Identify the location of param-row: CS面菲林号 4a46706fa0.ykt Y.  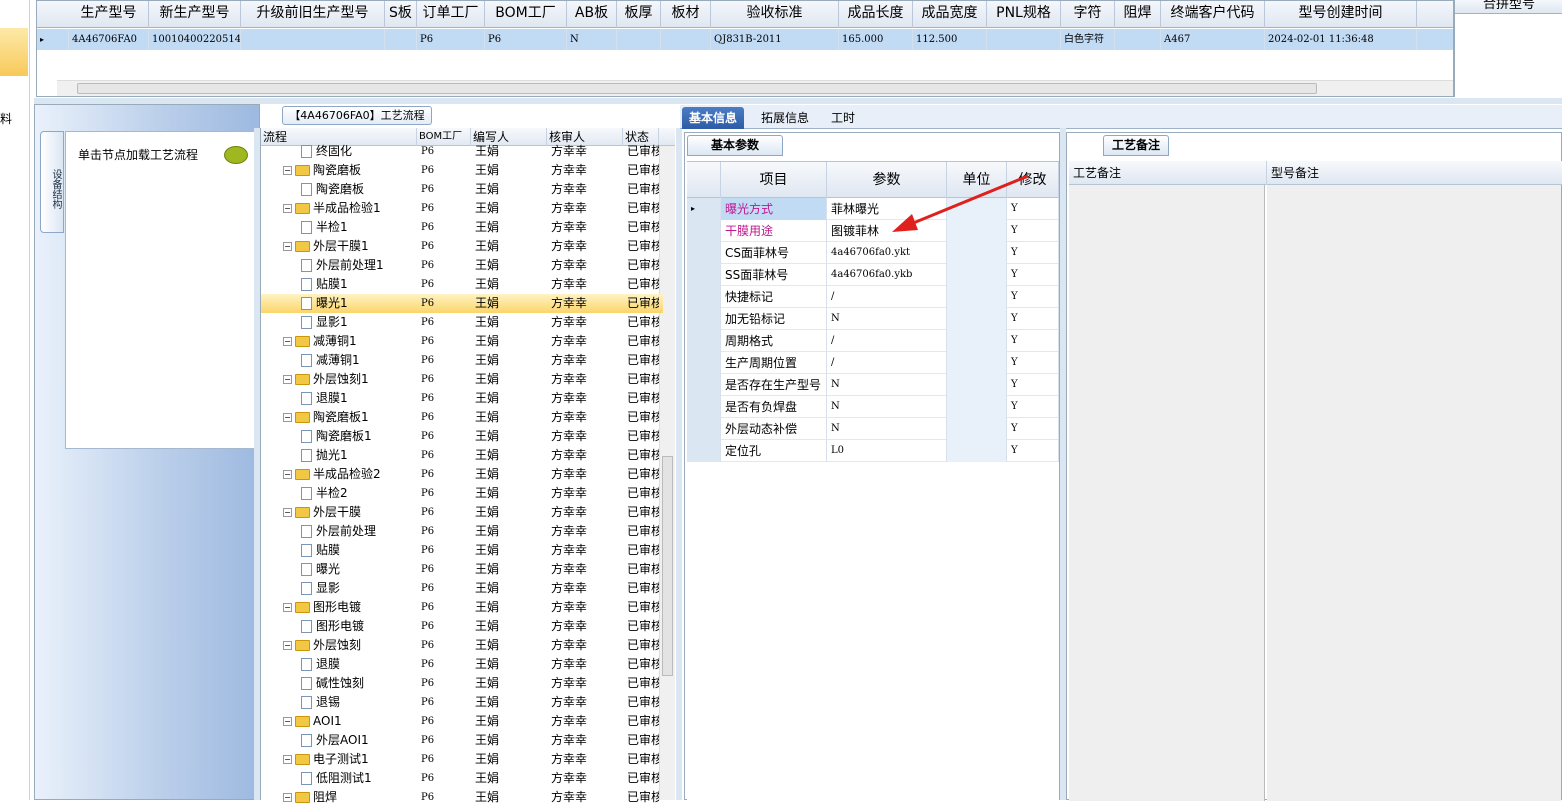
(873, 253).